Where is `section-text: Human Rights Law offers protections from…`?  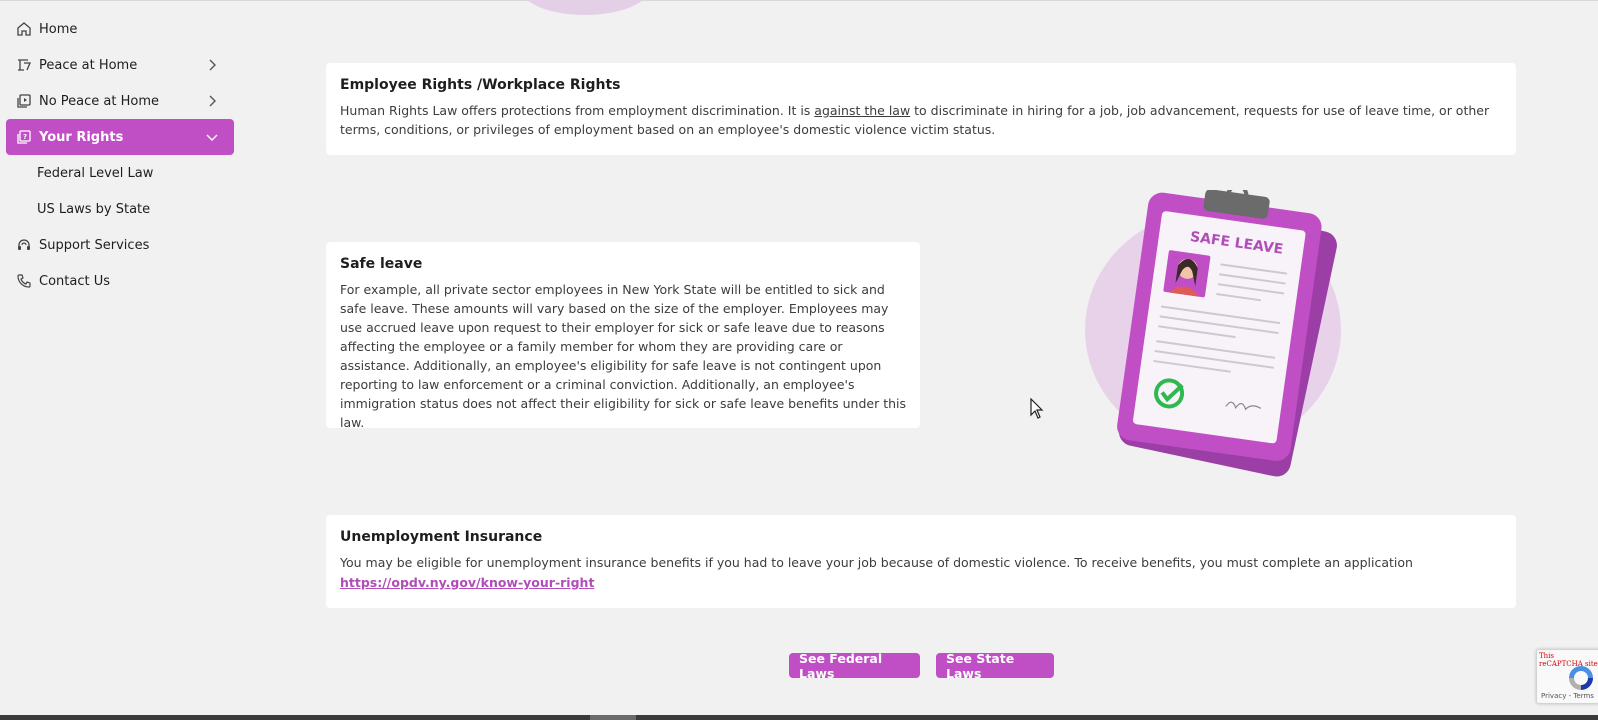 section-text: Human Rights Law offers protections from… is located at coordinates (921, 120).